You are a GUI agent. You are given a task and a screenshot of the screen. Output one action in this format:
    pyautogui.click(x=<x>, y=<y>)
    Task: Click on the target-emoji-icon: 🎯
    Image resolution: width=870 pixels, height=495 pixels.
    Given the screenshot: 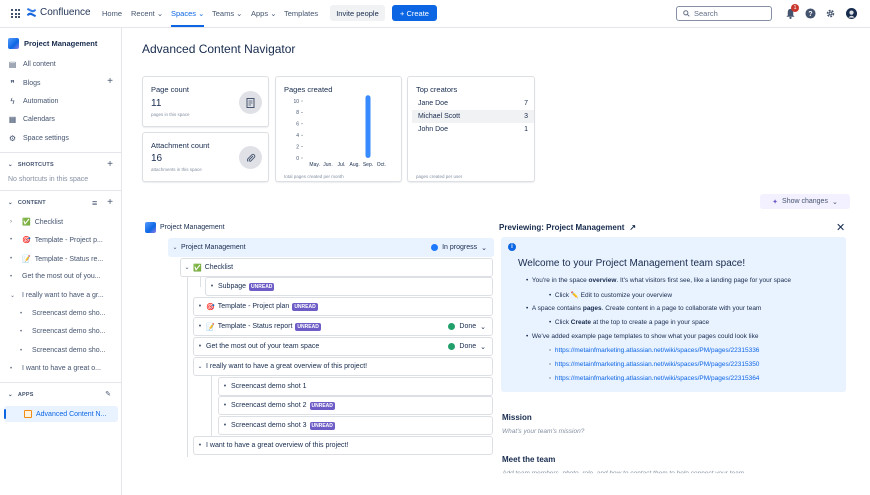 What is the action you would take?
    pyautogui.click(x=210, y=307)
    